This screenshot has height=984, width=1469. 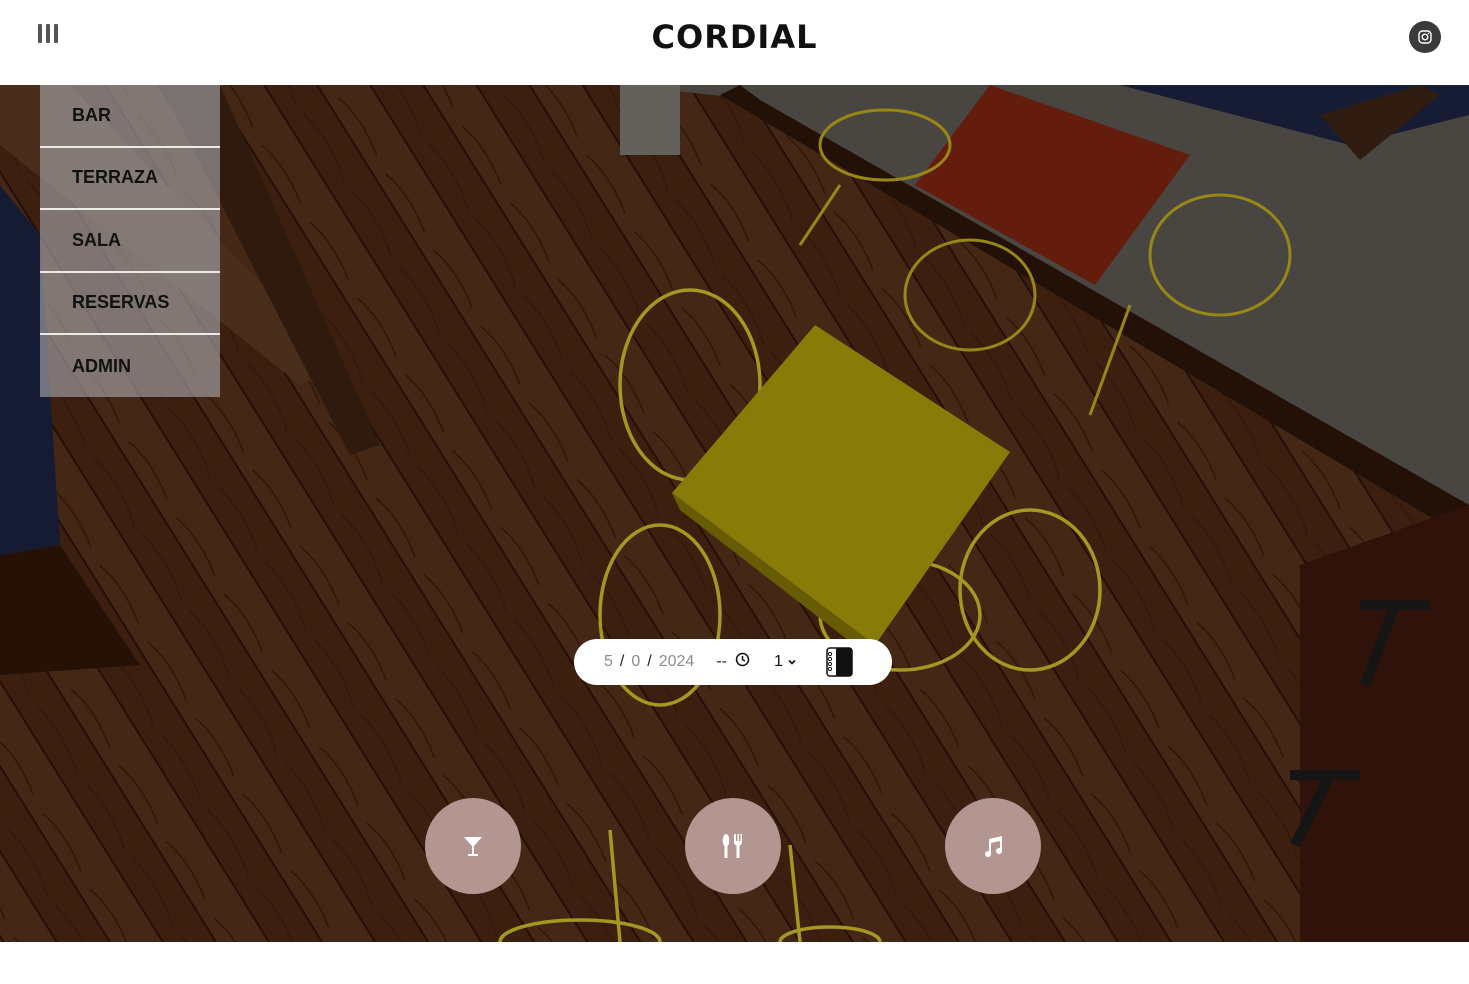 What do you see at coordinates (130, 178) in the screenshot?
I see `nav-item-terraza: TERRAZA` at bounding box center [130, 178].